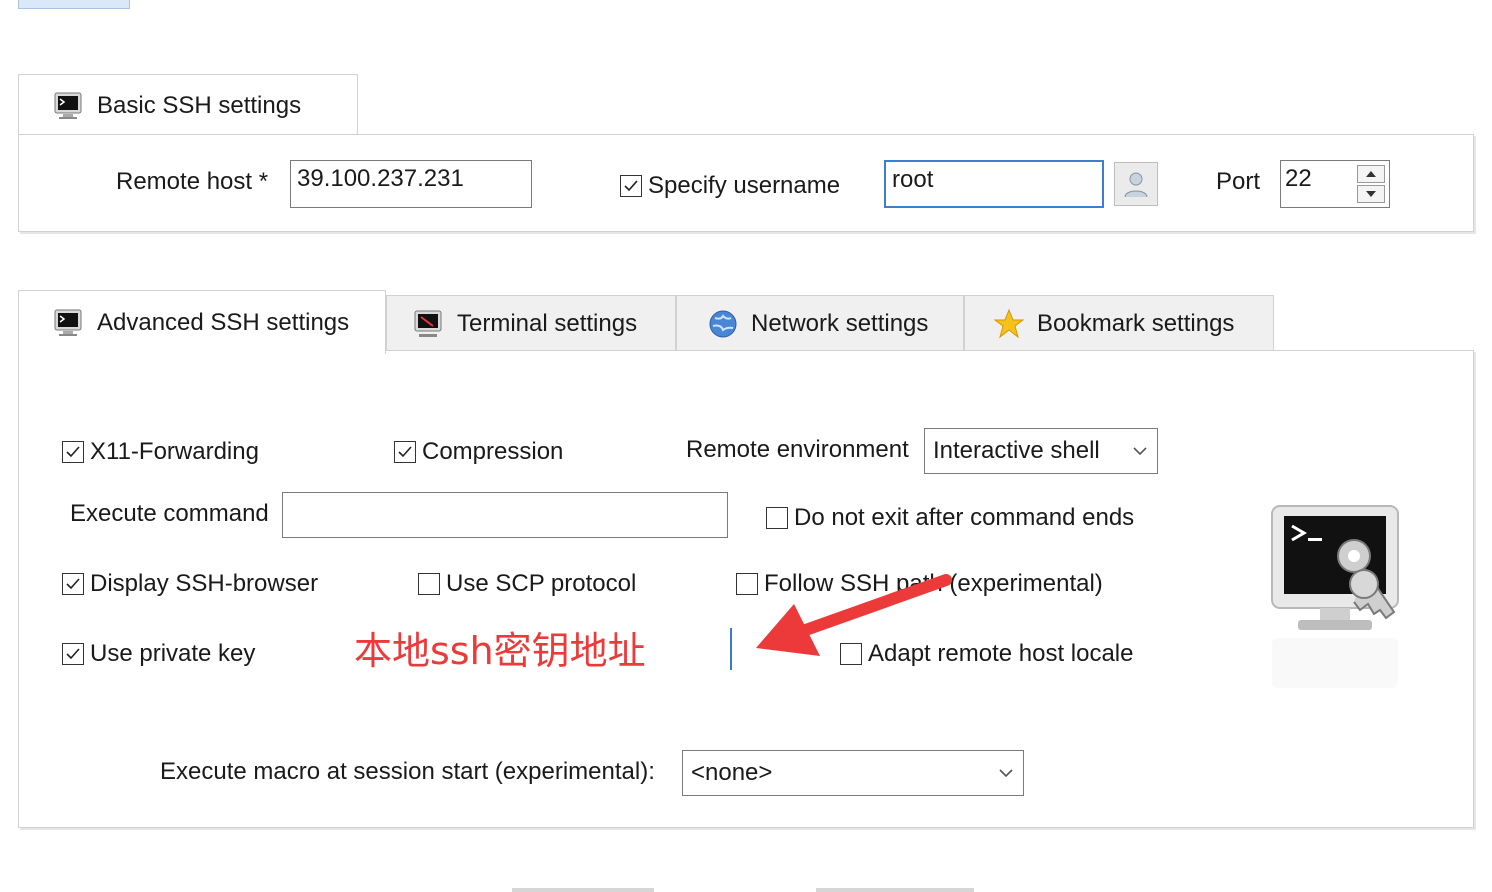 This screenshot has width=1492, height=892. I want to click on execute-command-label: Execute command, so click(169, 513).